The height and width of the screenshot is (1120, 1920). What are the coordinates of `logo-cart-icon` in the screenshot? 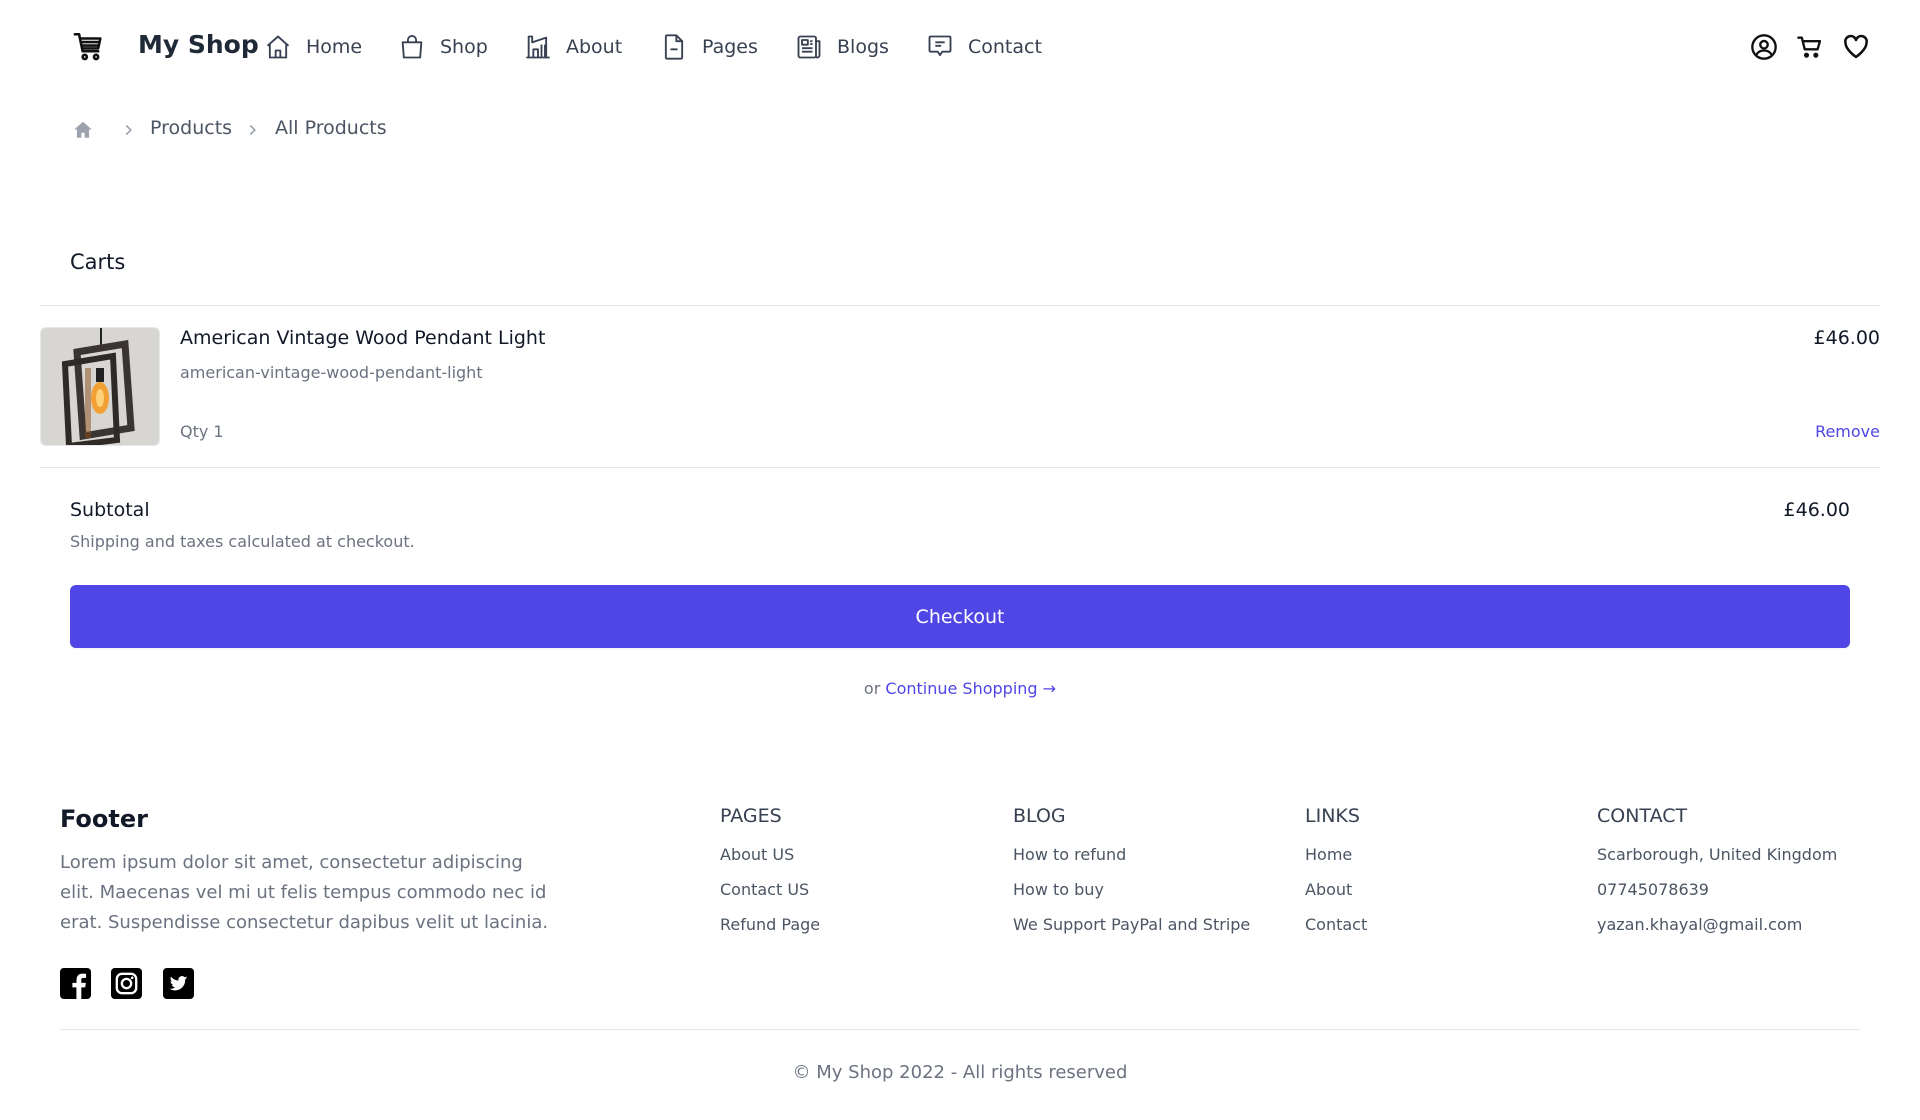 It's located at (89, 47).